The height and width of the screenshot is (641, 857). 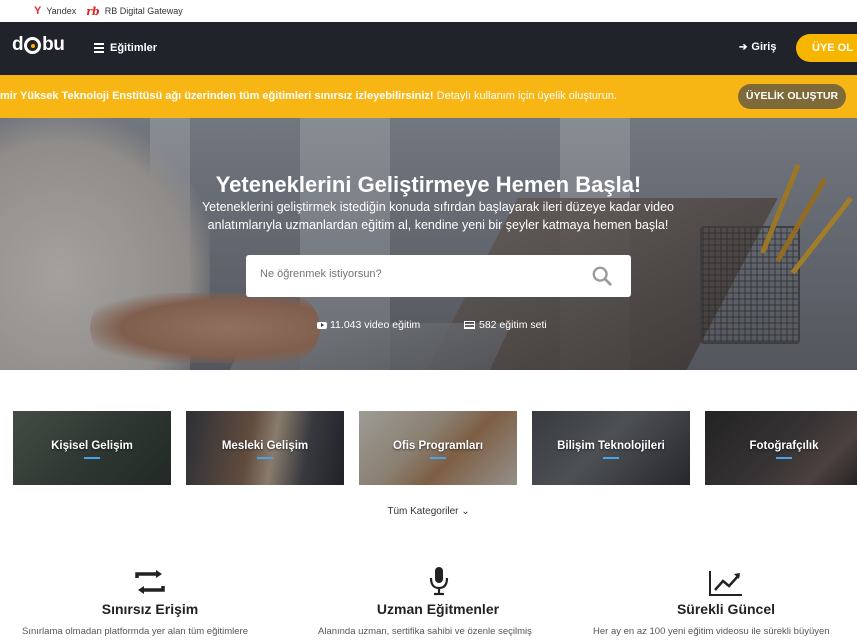 What do you see at coordinates (134, 48) in the screenshot?
I see `trainings-menu-label: Eğitimler` at bounding box center [134, 48].